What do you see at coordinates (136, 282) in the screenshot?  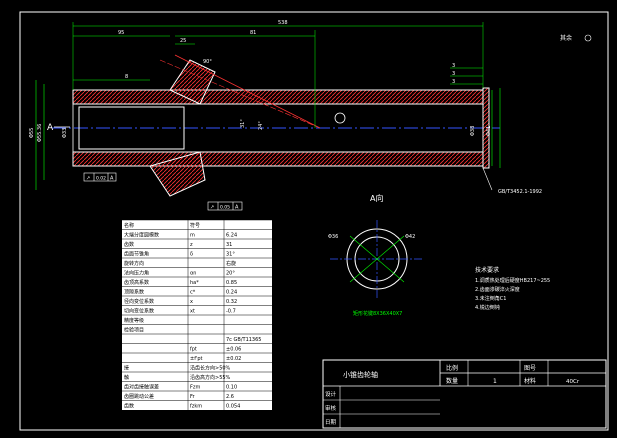 I see `params-table-cell: 齿顶高系数` at bounding box center [136, 282].